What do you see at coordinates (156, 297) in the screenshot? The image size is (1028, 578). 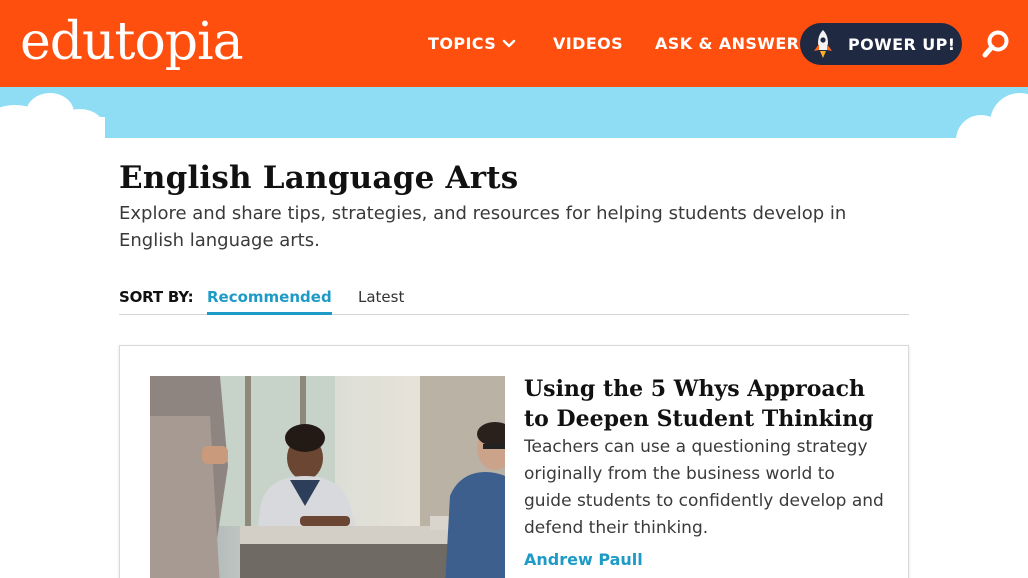 I see `sort-label: SORT BY:` at bounding box center [156, 297].